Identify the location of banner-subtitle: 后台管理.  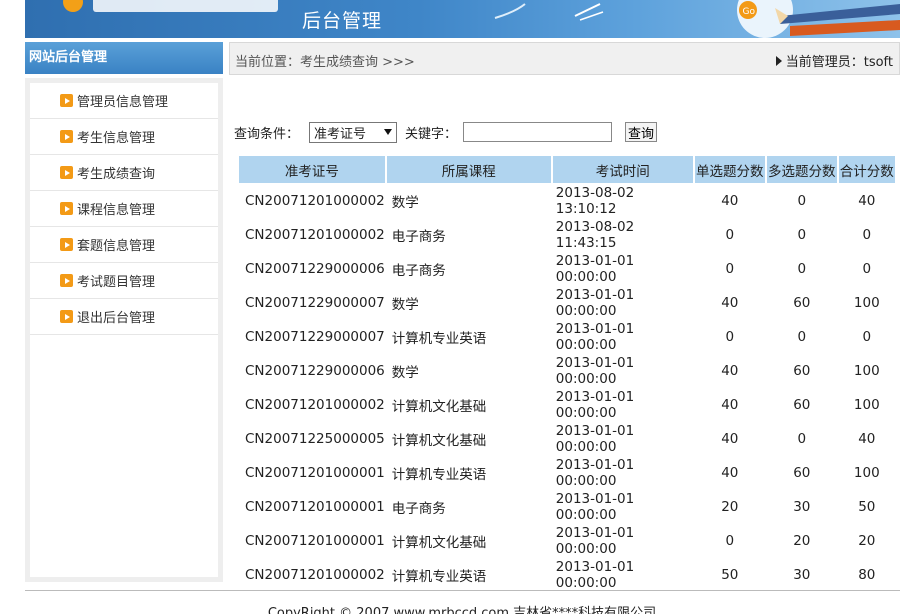
(342, 21).